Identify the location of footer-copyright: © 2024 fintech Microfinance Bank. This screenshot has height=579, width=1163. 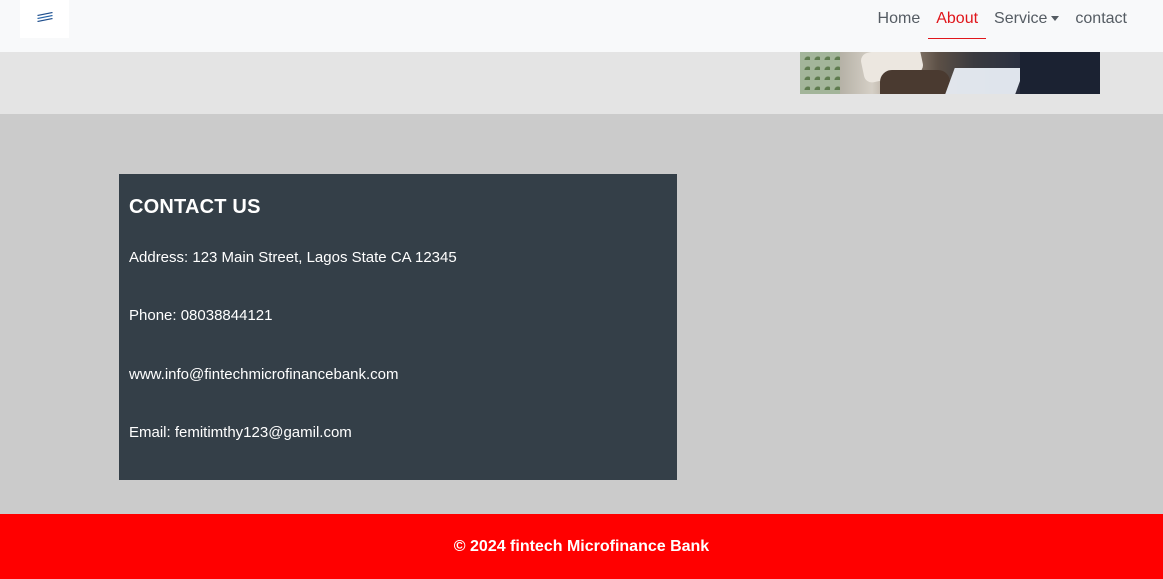
(581, 546).